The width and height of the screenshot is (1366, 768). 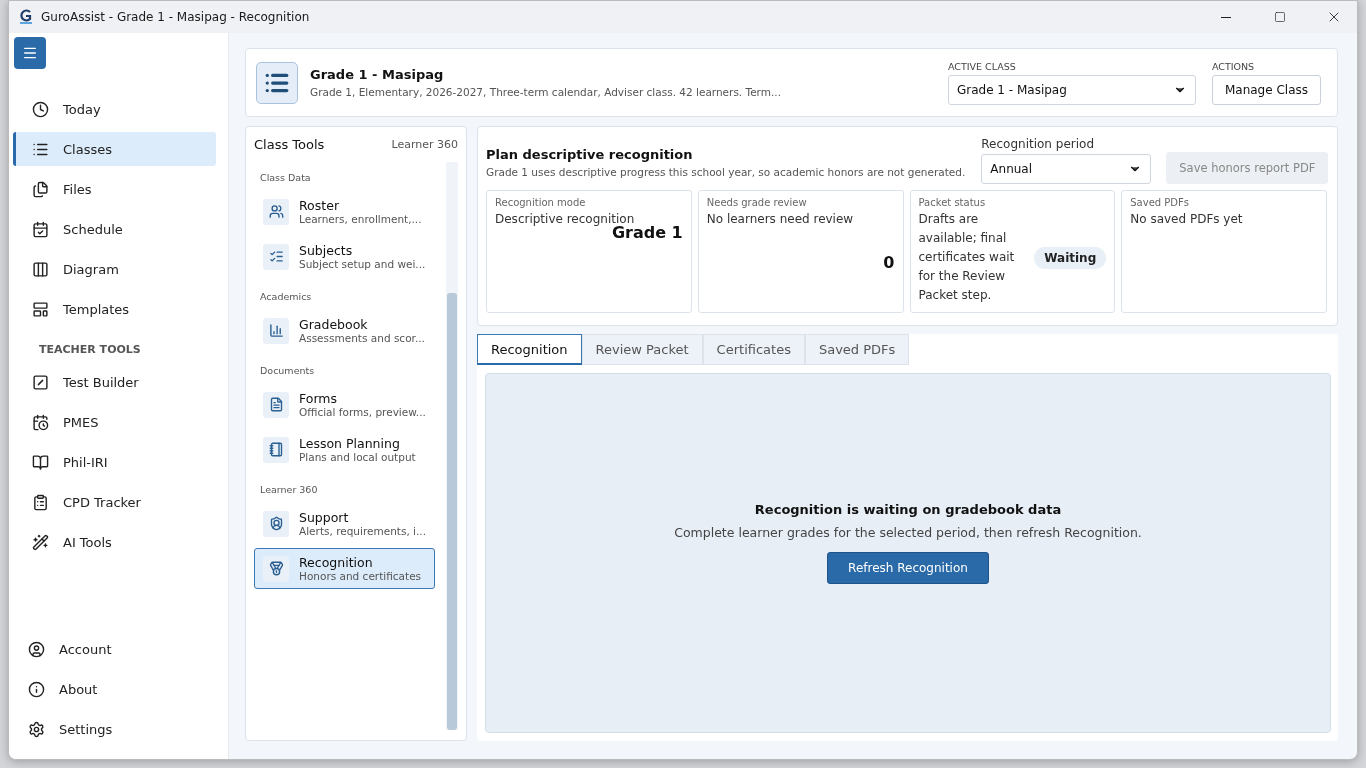 I want to click on tool-title: Support, so click(x=324, y=517).